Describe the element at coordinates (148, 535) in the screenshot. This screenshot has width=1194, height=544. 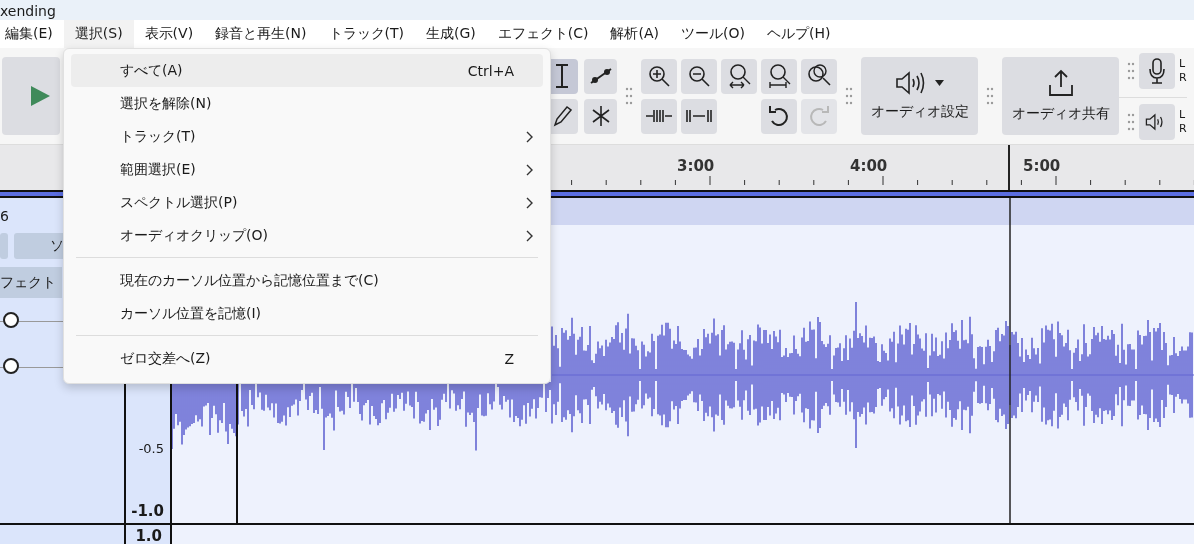
I see `scale-label: 1.0` at that location.